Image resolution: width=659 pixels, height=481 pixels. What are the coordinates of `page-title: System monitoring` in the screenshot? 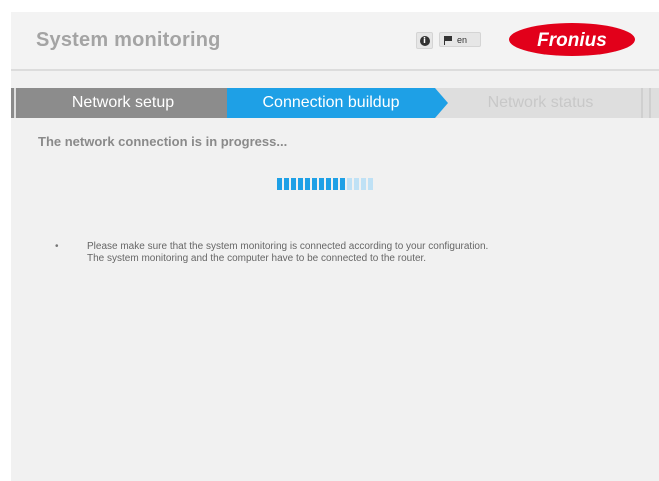 It's located at (128, 40).